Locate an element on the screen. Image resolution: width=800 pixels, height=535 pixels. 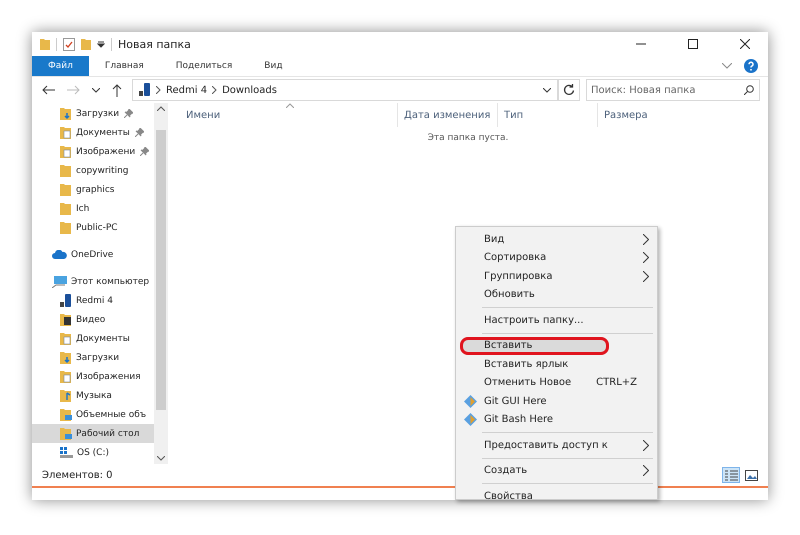
dropdown-icon is located at coordinates (101, 44).